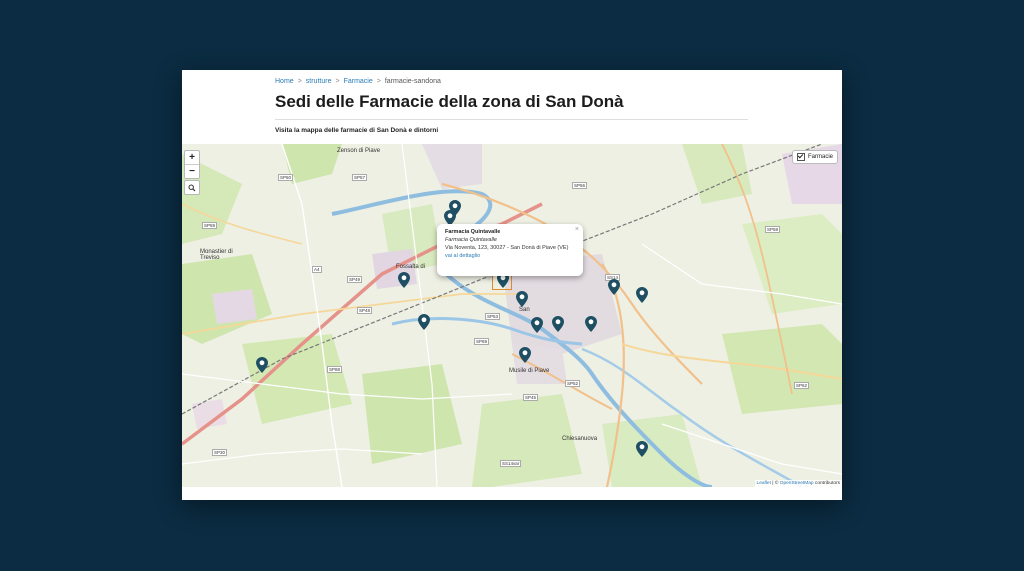  What do you see at coordinates (335, 369) in the screenshot?
I see `road-shield: SP88` at bounding box center [335, 369].